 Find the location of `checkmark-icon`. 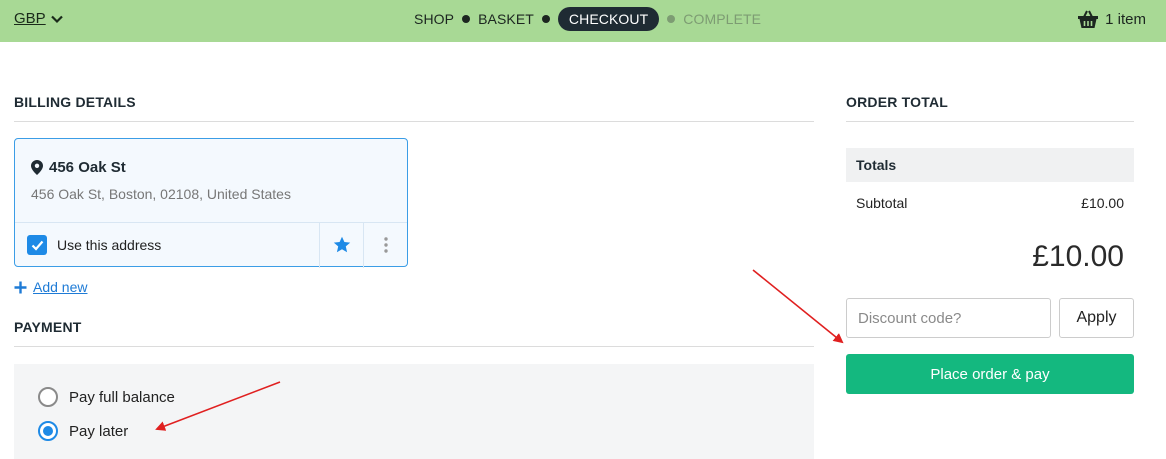

checkmark-icon is located at coordinates (37, 245).